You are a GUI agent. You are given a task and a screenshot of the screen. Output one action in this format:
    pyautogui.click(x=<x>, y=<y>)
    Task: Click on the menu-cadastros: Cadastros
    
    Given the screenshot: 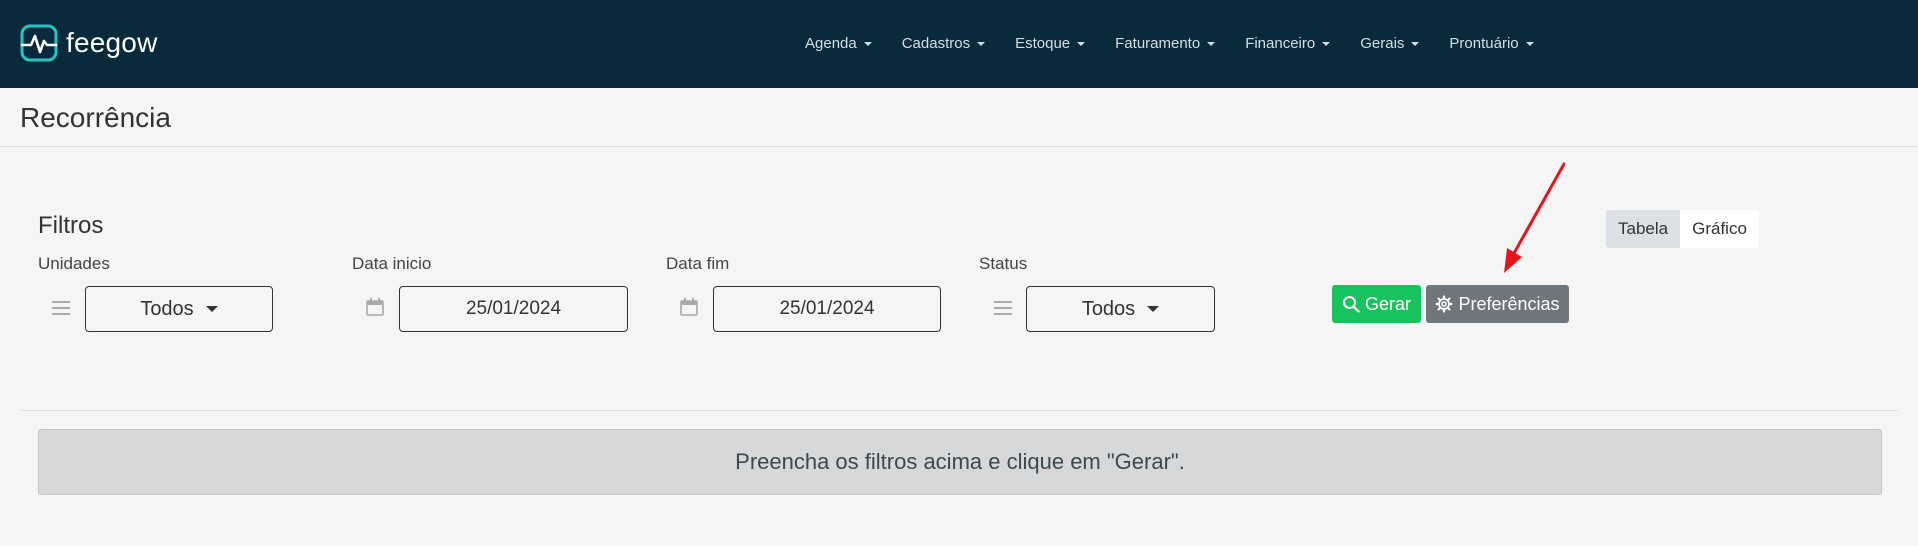 What is the action you would take?
    pyautogui.click(x=943, y=43)
    